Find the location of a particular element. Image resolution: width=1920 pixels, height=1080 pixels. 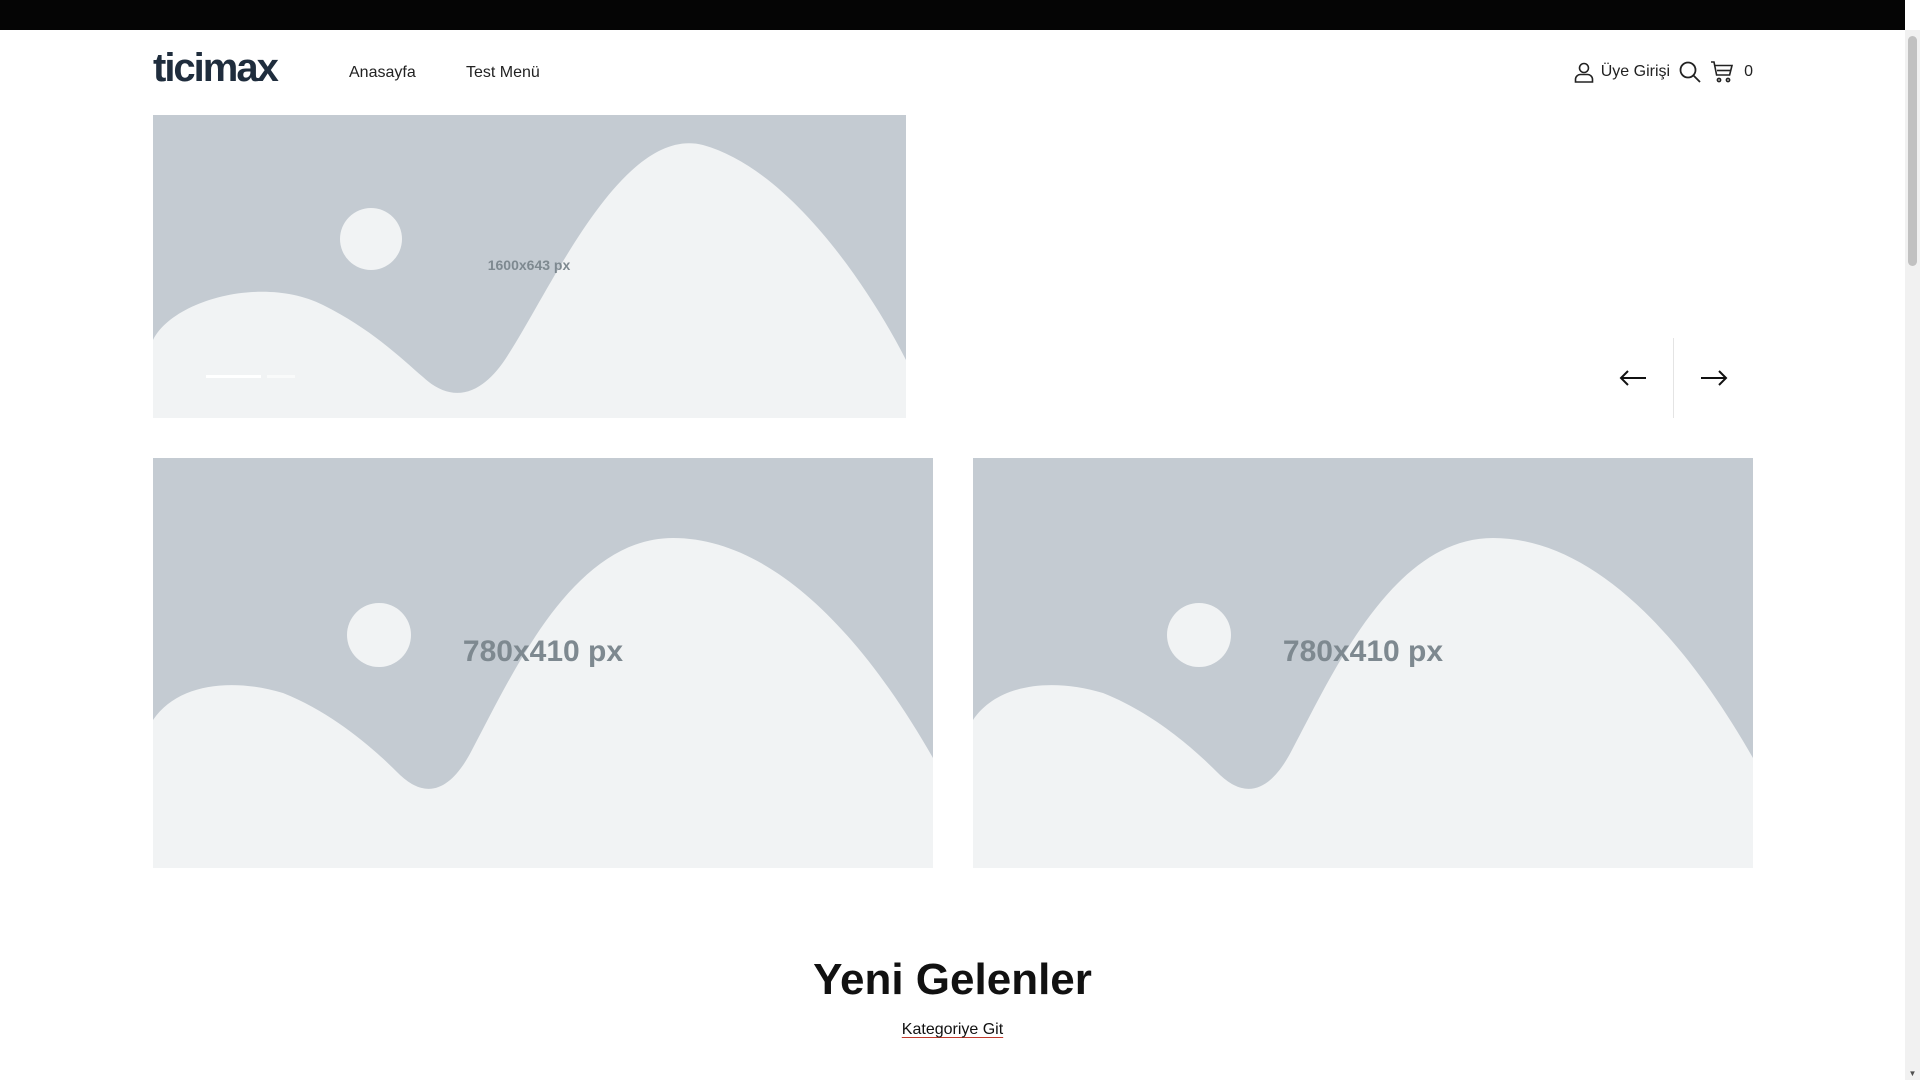

search-icon is located at coordinates (1690, 72).